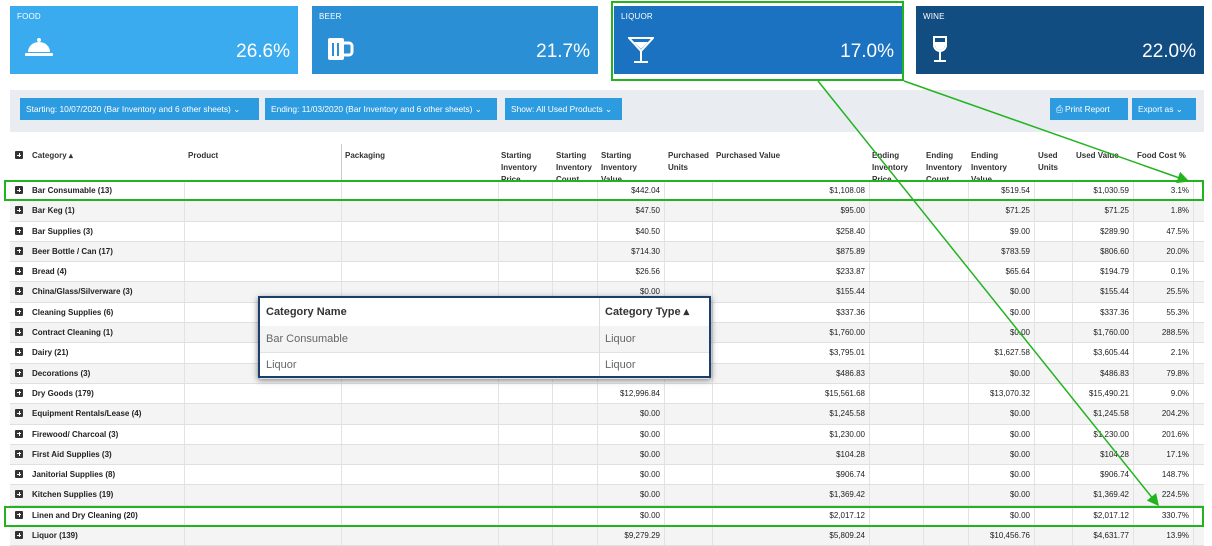  What do you see at coordinates (306, 312) in the screenshot?
I see `popup-col-category-name: Category Name` at bounding box center [306, 312].